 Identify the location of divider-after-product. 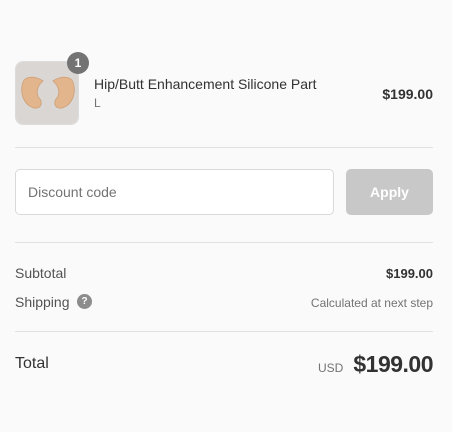
(224, 147).